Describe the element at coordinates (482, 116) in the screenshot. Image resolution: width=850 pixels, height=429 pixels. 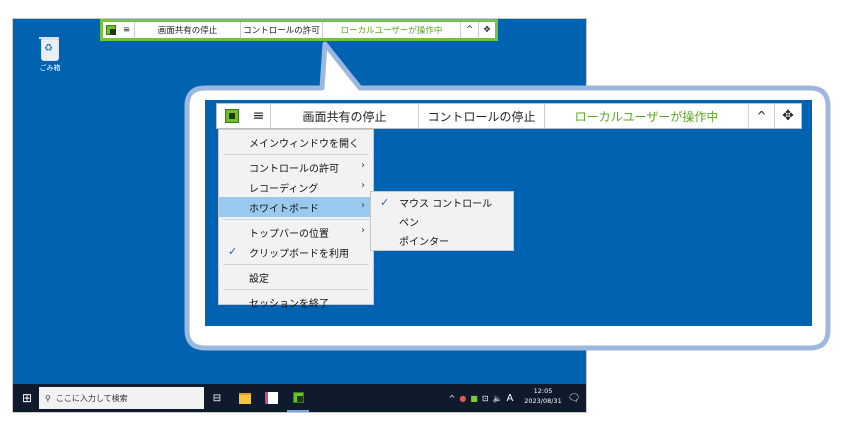
I see `stop-control-button: コントロールの停止` at that location.